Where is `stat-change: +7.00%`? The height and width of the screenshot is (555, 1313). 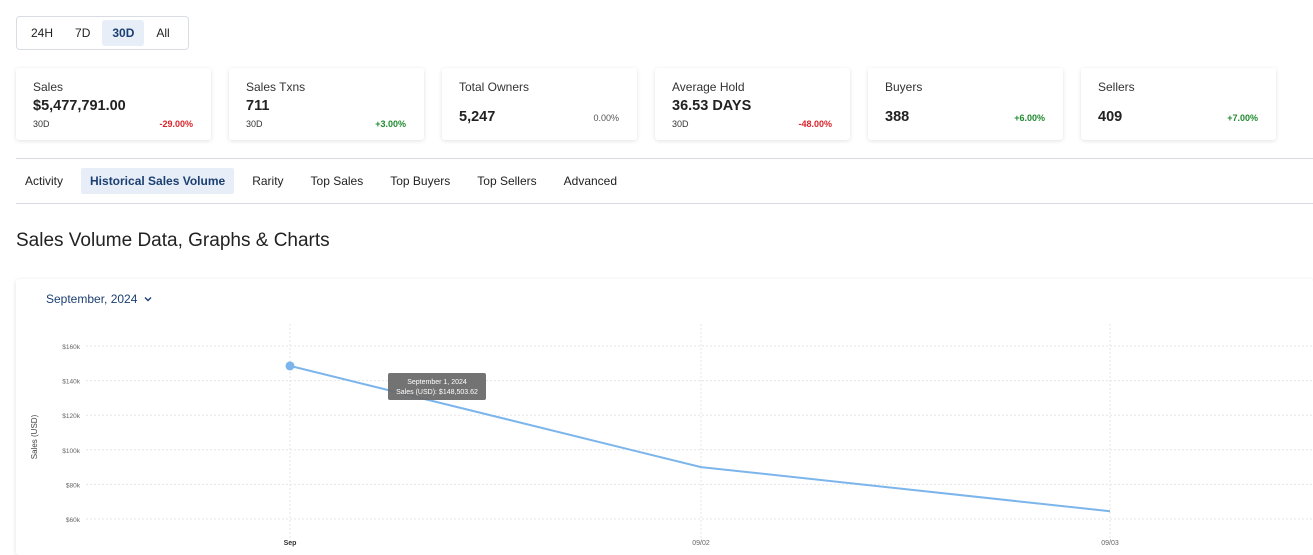
stat-change: +7.00% is located at coordinates (1242, 118).